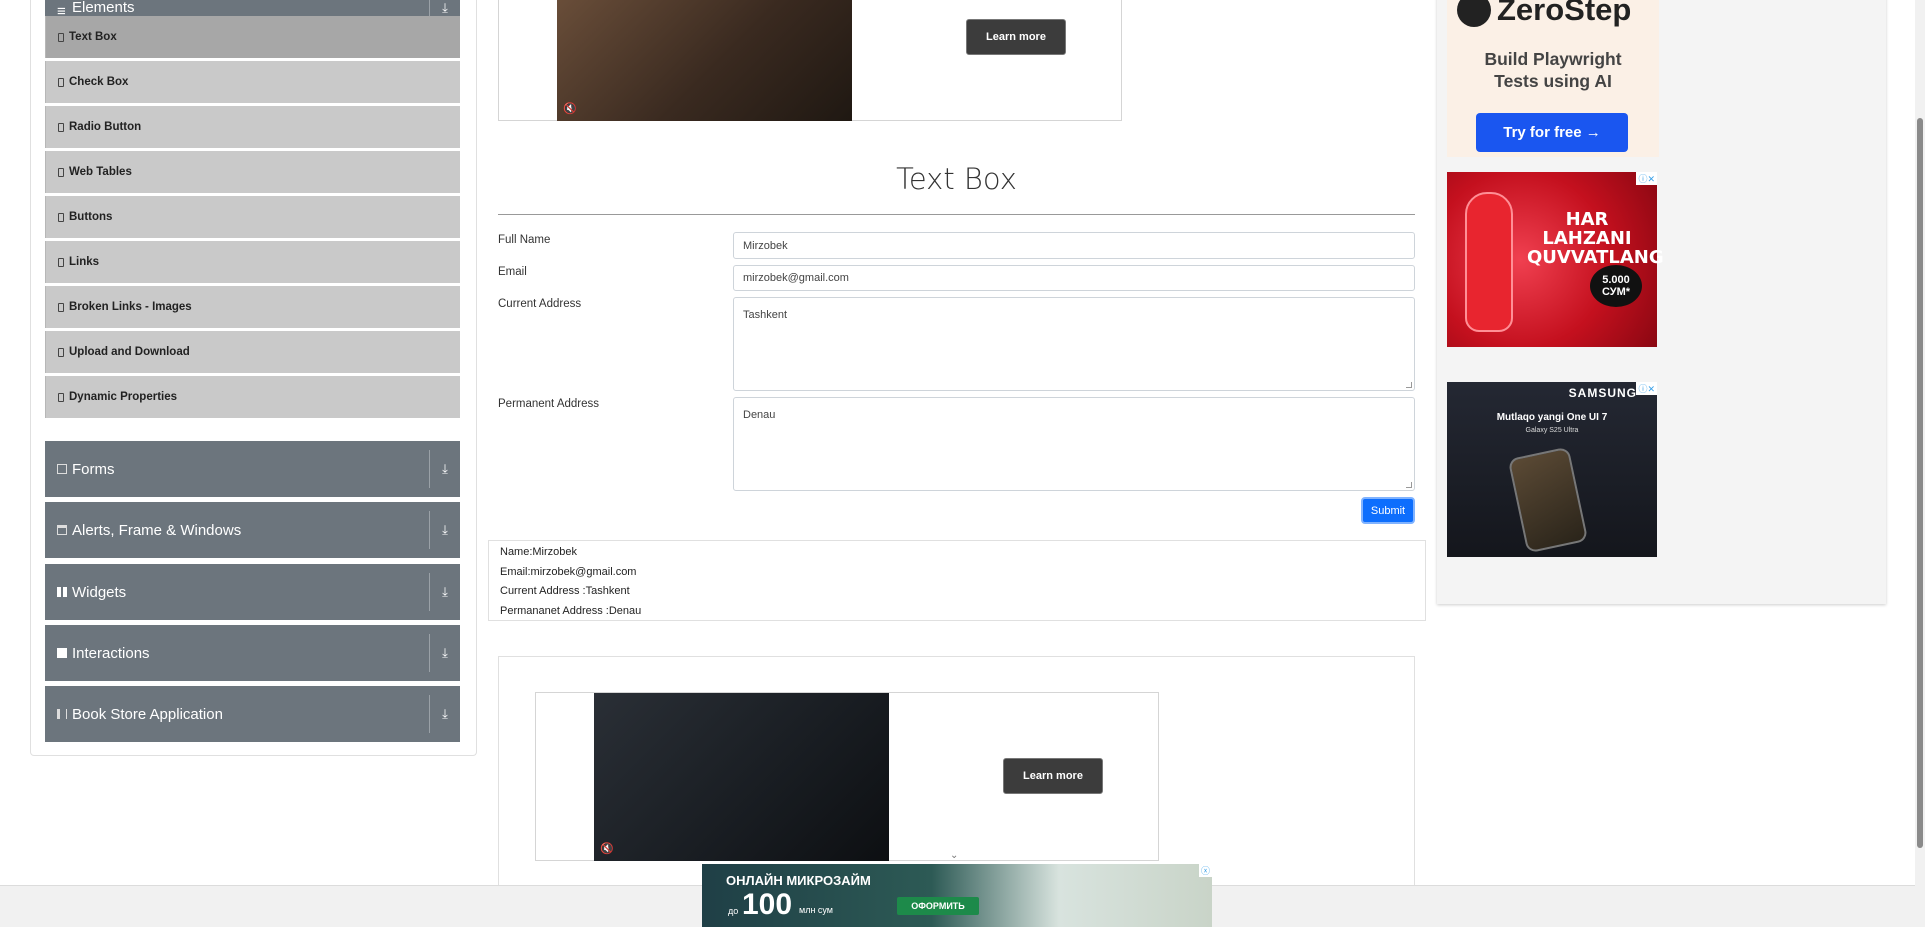 The width and height of the screenshot is (1925, 927). Describe the element at coordinates (1074, 245) in the screenshot. I see `full-name-input: Mirzobek` at that location.